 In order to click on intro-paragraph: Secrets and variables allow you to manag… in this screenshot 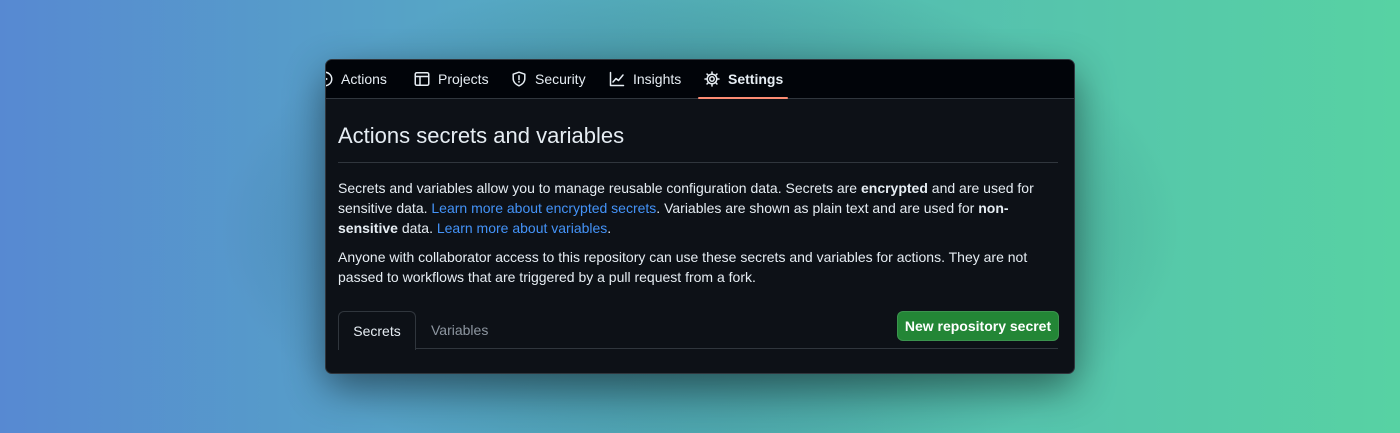, I will do `click(697, 208)`.